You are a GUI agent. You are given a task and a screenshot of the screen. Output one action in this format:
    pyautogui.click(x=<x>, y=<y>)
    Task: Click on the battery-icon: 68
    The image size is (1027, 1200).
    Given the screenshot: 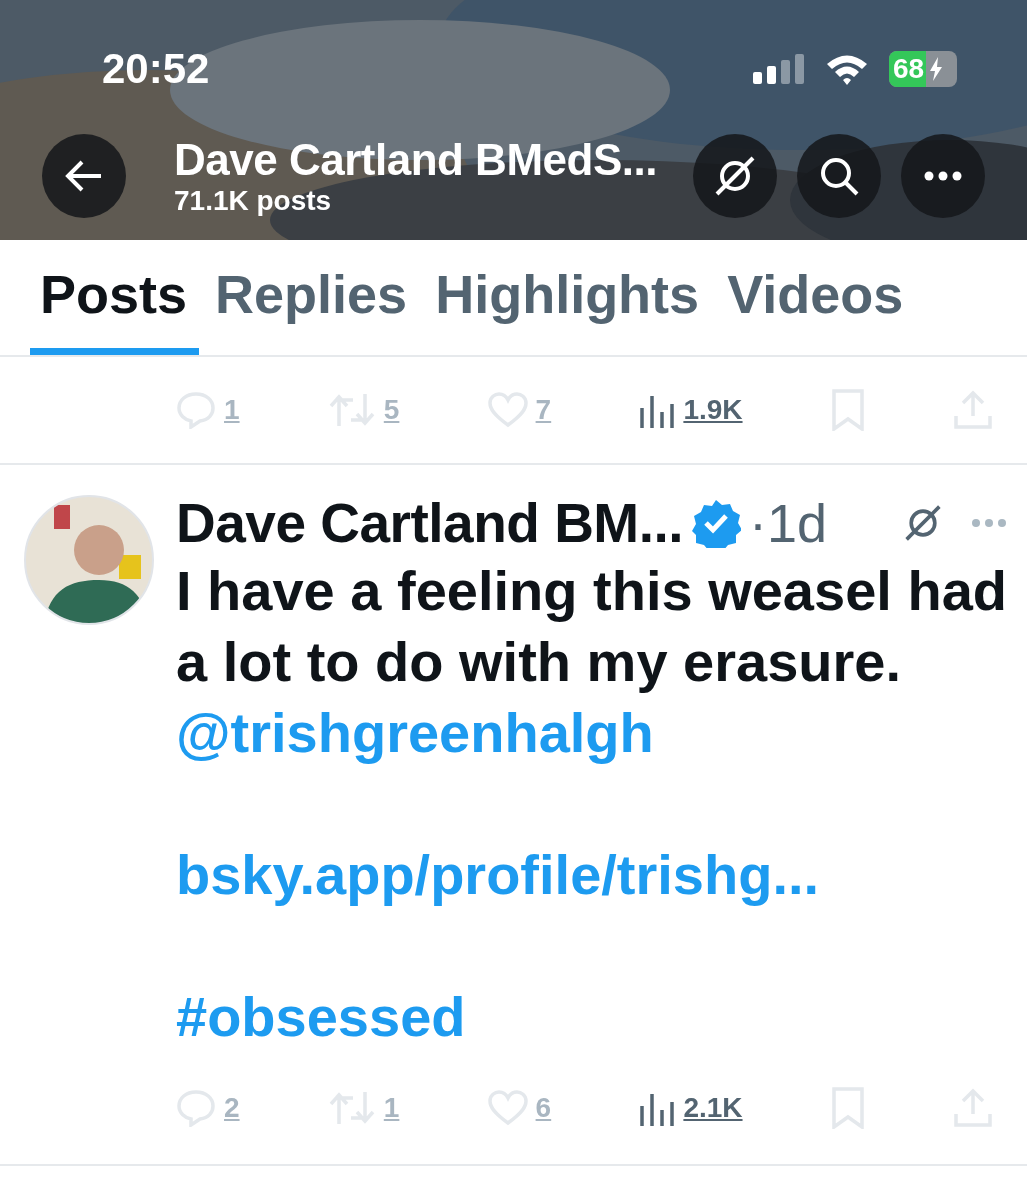 What is the action you would take?
    pyautogui.click(x=923, y=69)
    